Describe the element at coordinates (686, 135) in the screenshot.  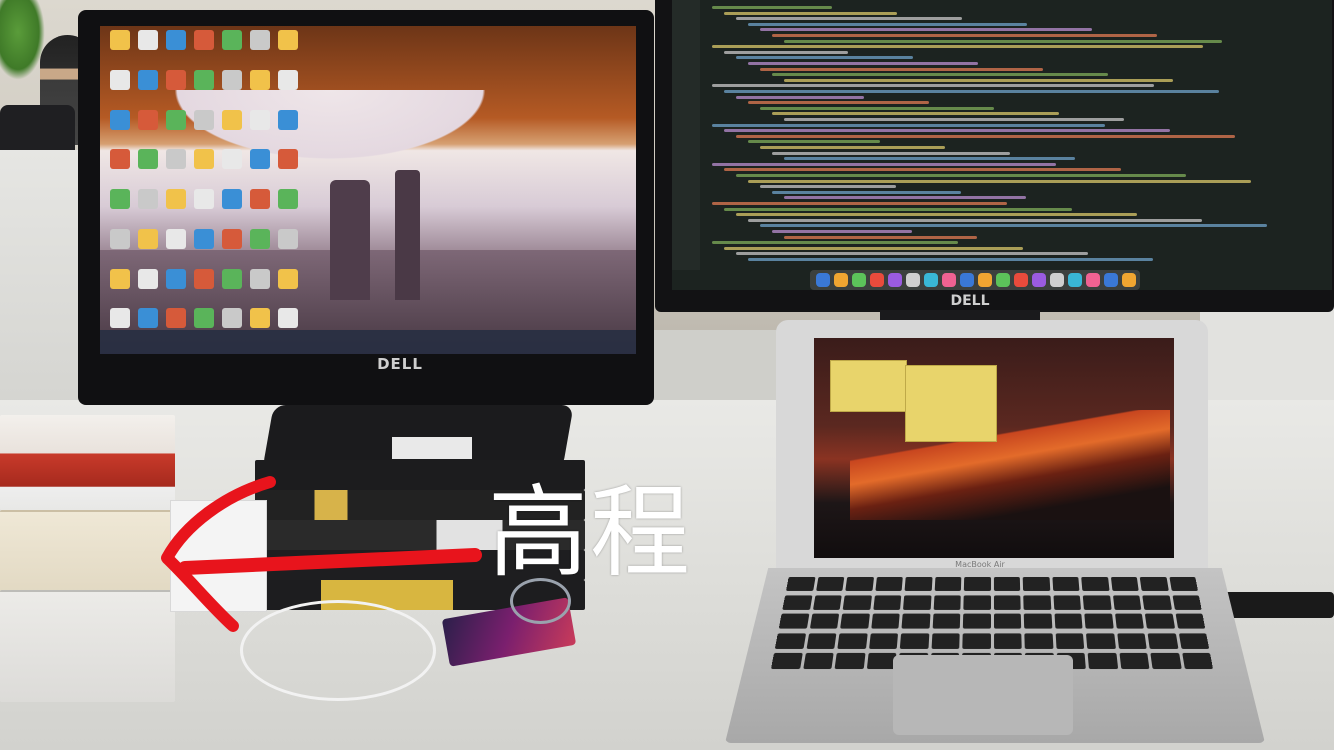
I see `editor-gutter` at that location.